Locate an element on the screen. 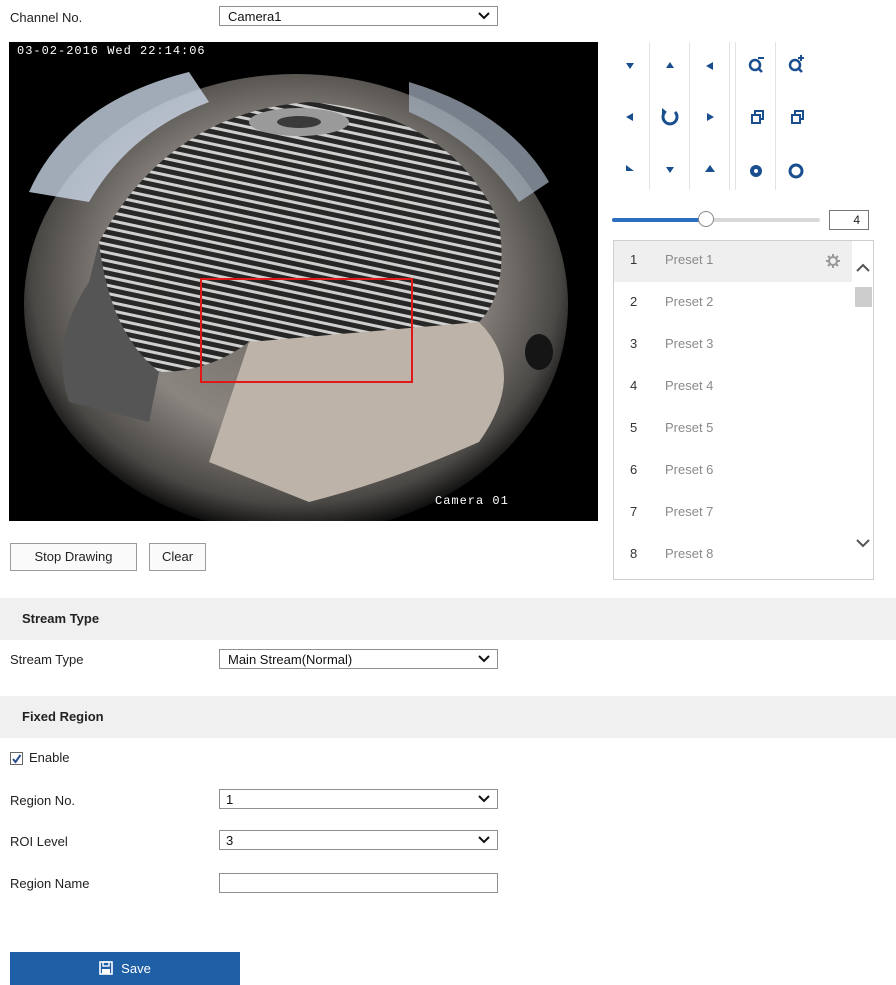 This screenshot has height=985, width=896. ptz-auto-button is located at coordinates (670, 117).